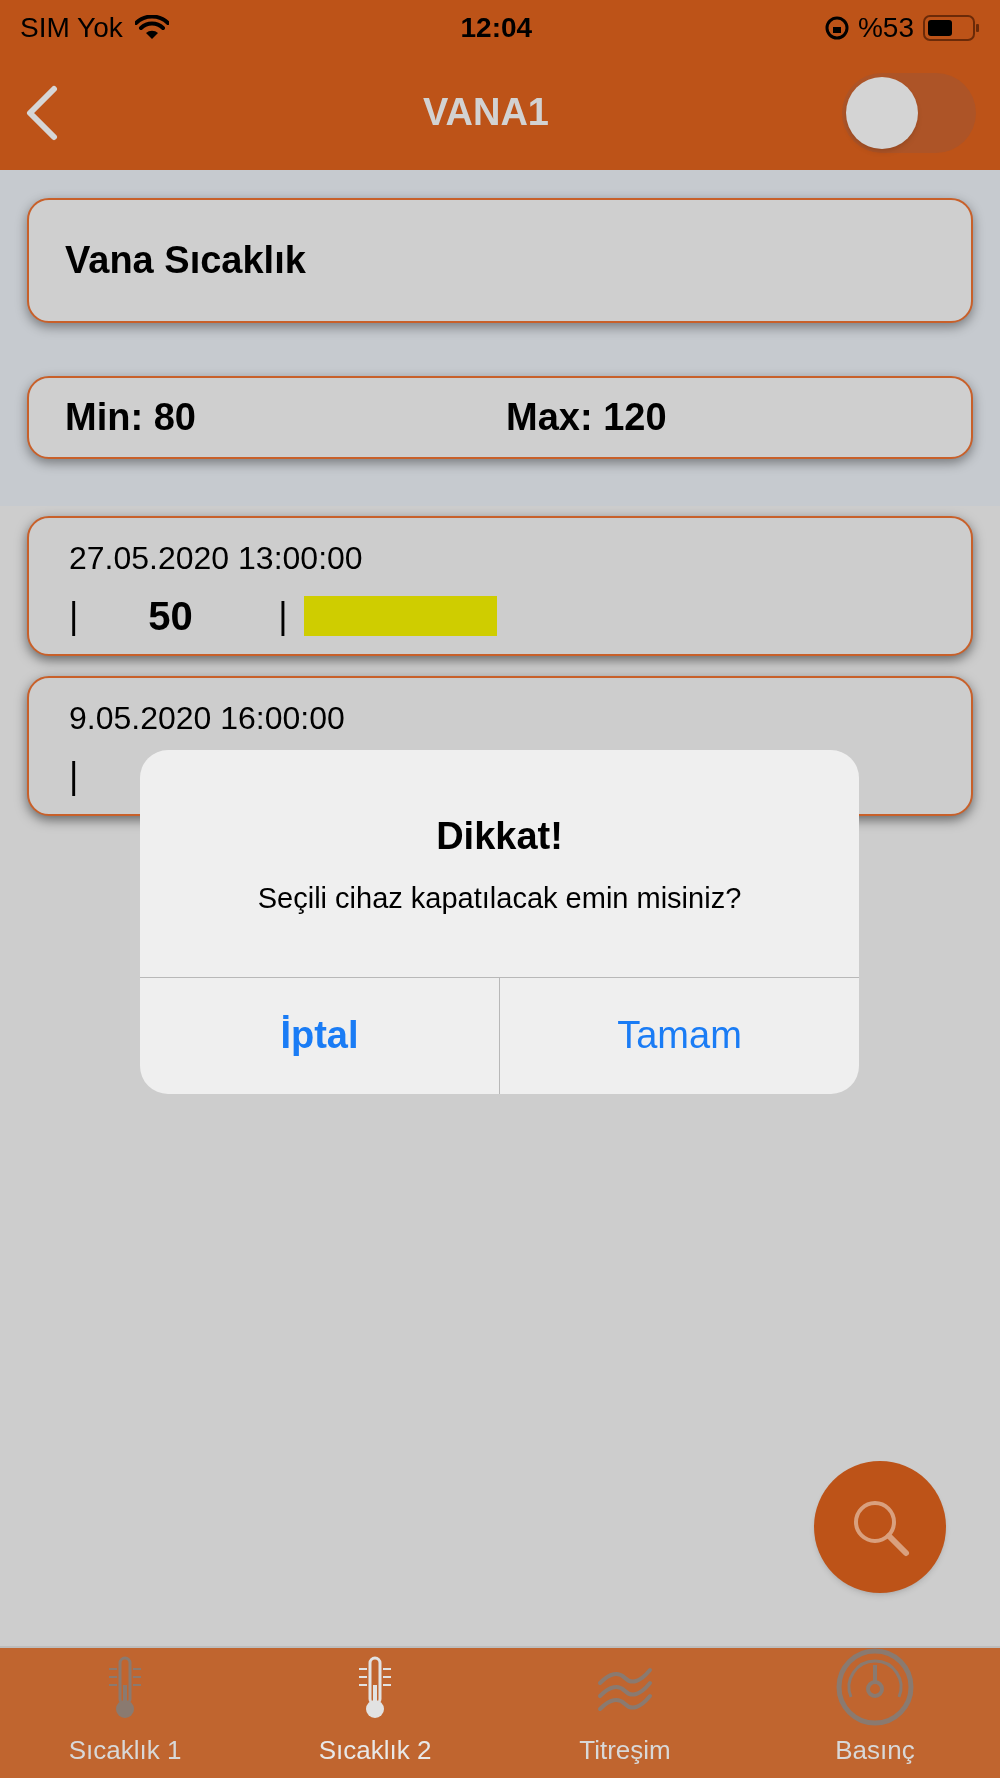  What do you see at coordinates (185, 260) in the screenshot?
I see `card-title: Vana Sıcaklık` at bounding box center [185, 260].